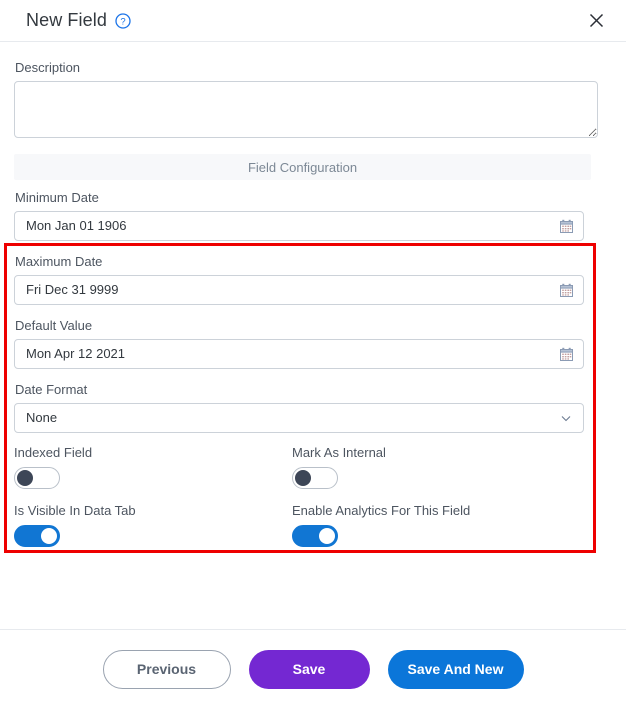 This screenshot has width=626, height=708. Describe the element at coordinates (57, 197) in the screenshot. I see `minimum-date-label: Minimum Date` at that location.